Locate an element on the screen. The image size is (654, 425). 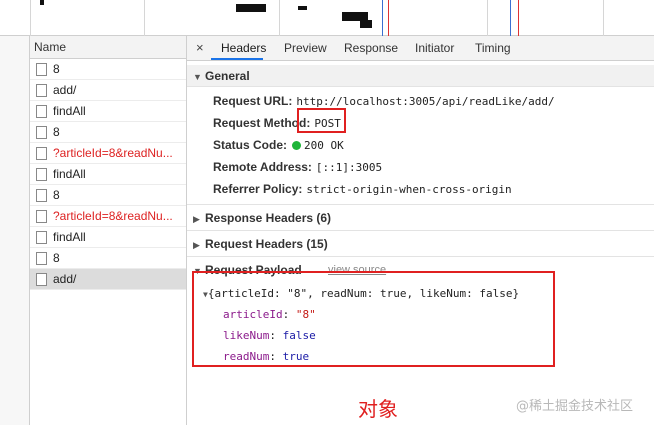
response-headers-section: ▶ Response Headers (6) is located at coordinates (420, 218).